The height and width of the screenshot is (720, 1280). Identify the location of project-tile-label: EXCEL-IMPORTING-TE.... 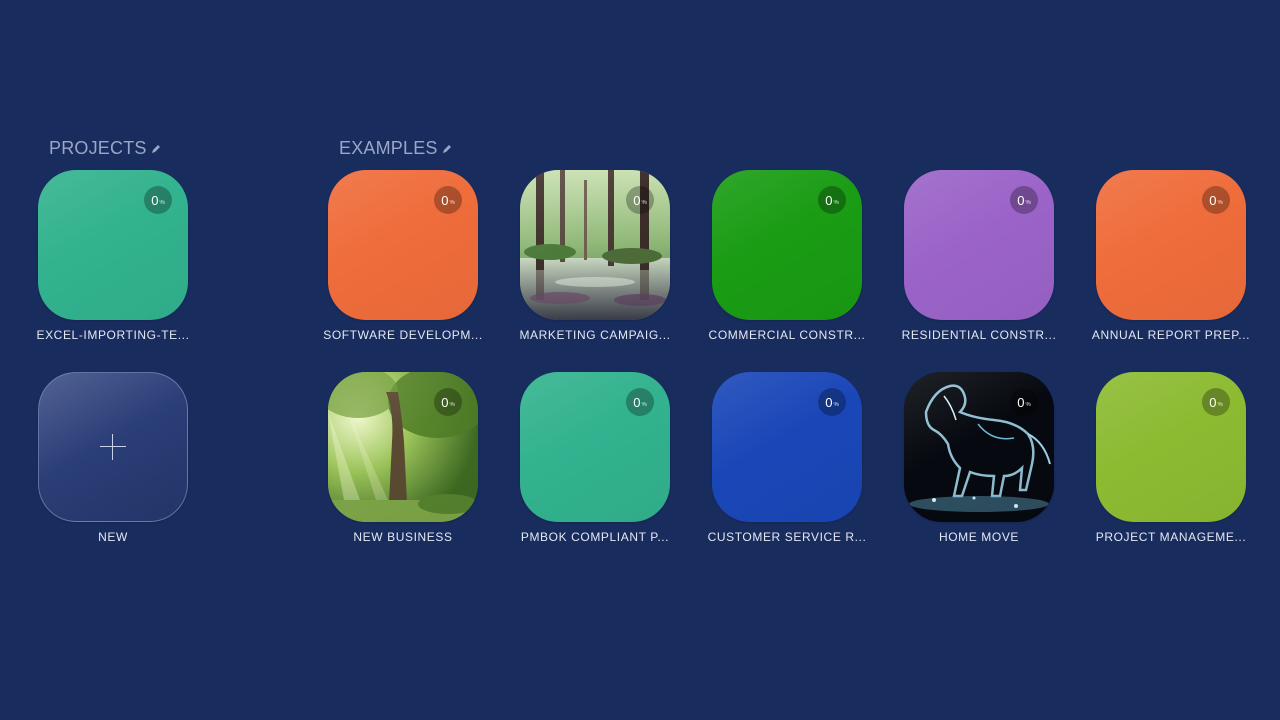
(113, 335).